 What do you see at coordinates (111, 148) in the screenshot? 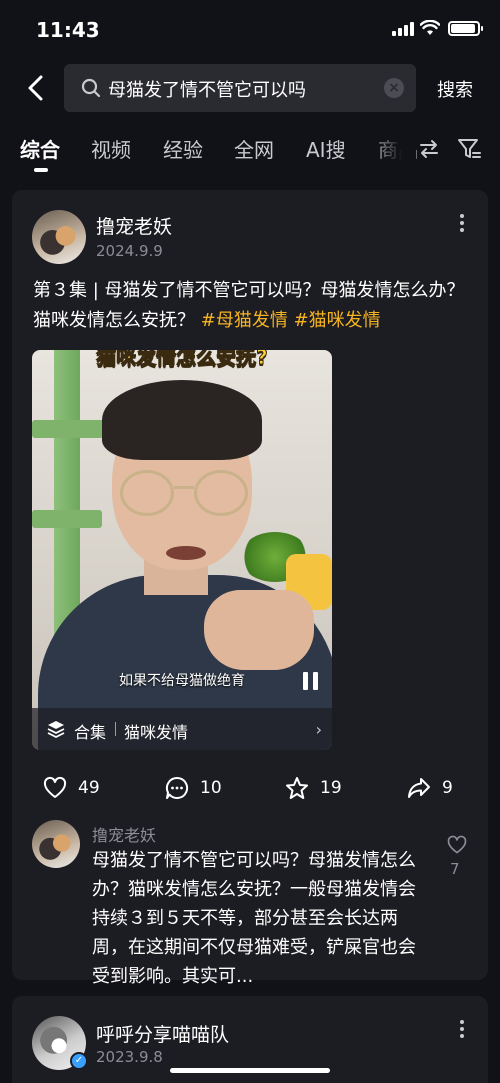
I see `tab-video: 视频` at bounding box center [111, 148].